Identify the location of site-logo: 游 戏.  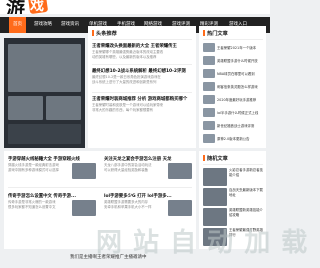
(26, 7).